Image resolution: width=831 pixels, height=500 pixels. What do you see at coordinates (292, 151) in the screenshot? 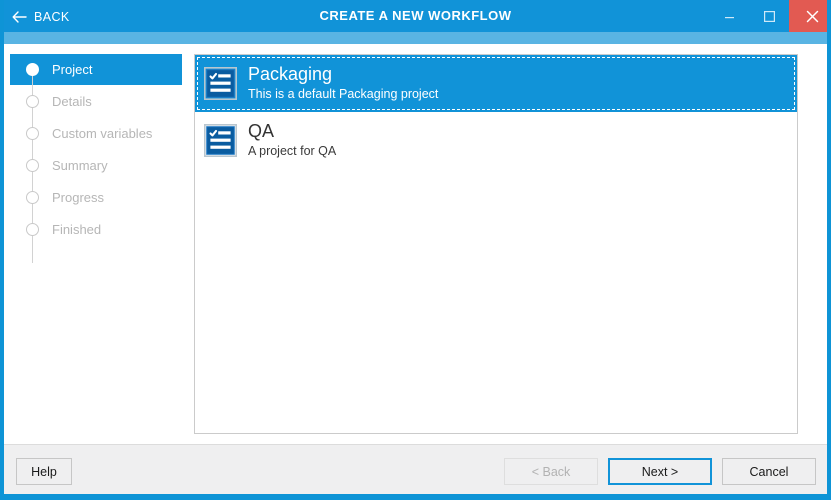
I see `list-item-description: A project for QA` at bounding box center [292, 151].